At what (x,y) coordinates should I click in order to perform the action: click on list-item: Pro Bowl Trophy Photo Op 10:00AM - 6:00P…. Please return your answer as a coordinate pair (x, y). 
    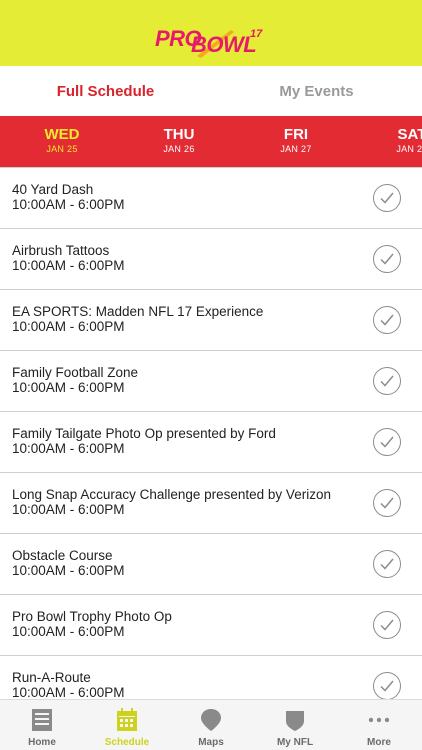
    Looking at the image, I should click on (211, 625).